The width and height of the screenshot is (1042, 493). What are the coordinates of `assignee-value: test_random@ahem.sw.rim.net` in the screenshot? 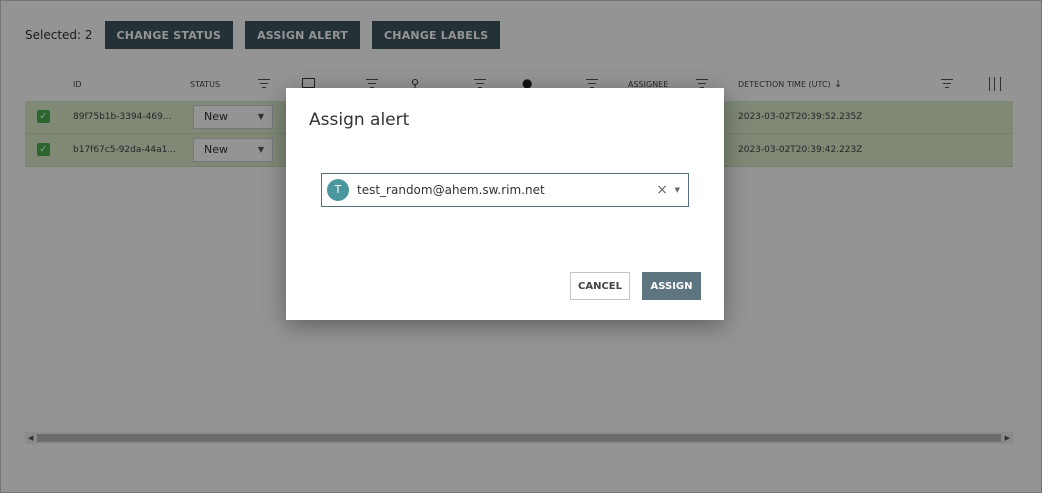 It's located at (451, 190).